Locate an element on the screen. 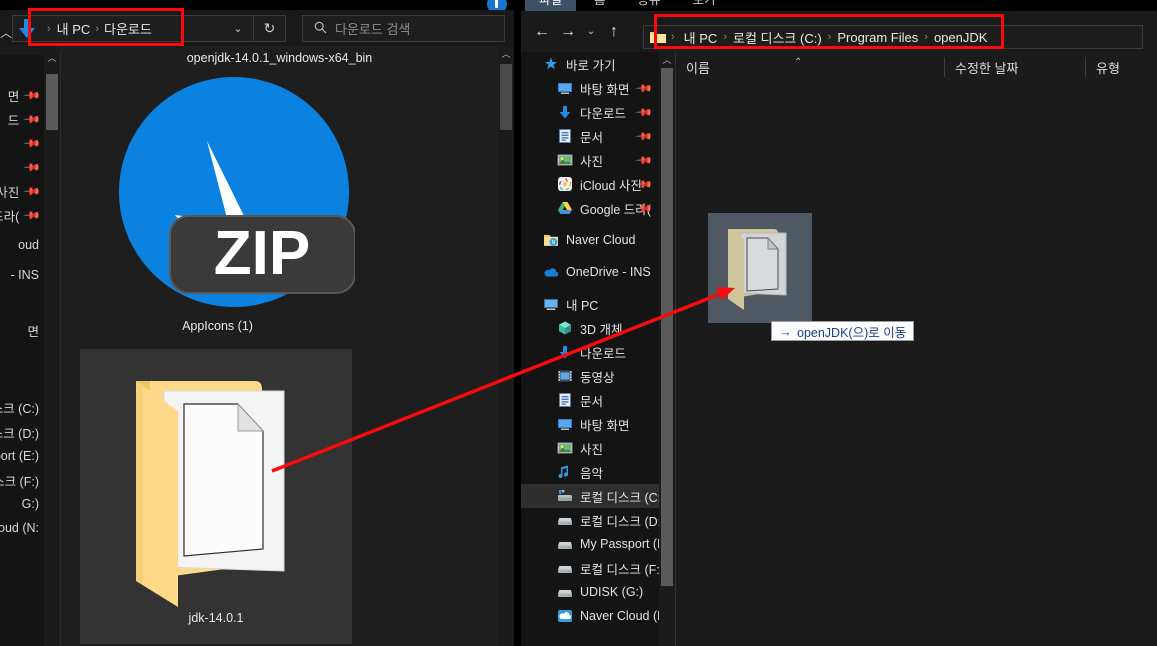 This screenshot has height=646, width=1157. recent-locations-icon: ⌄ is located at coordinates (591, 32).